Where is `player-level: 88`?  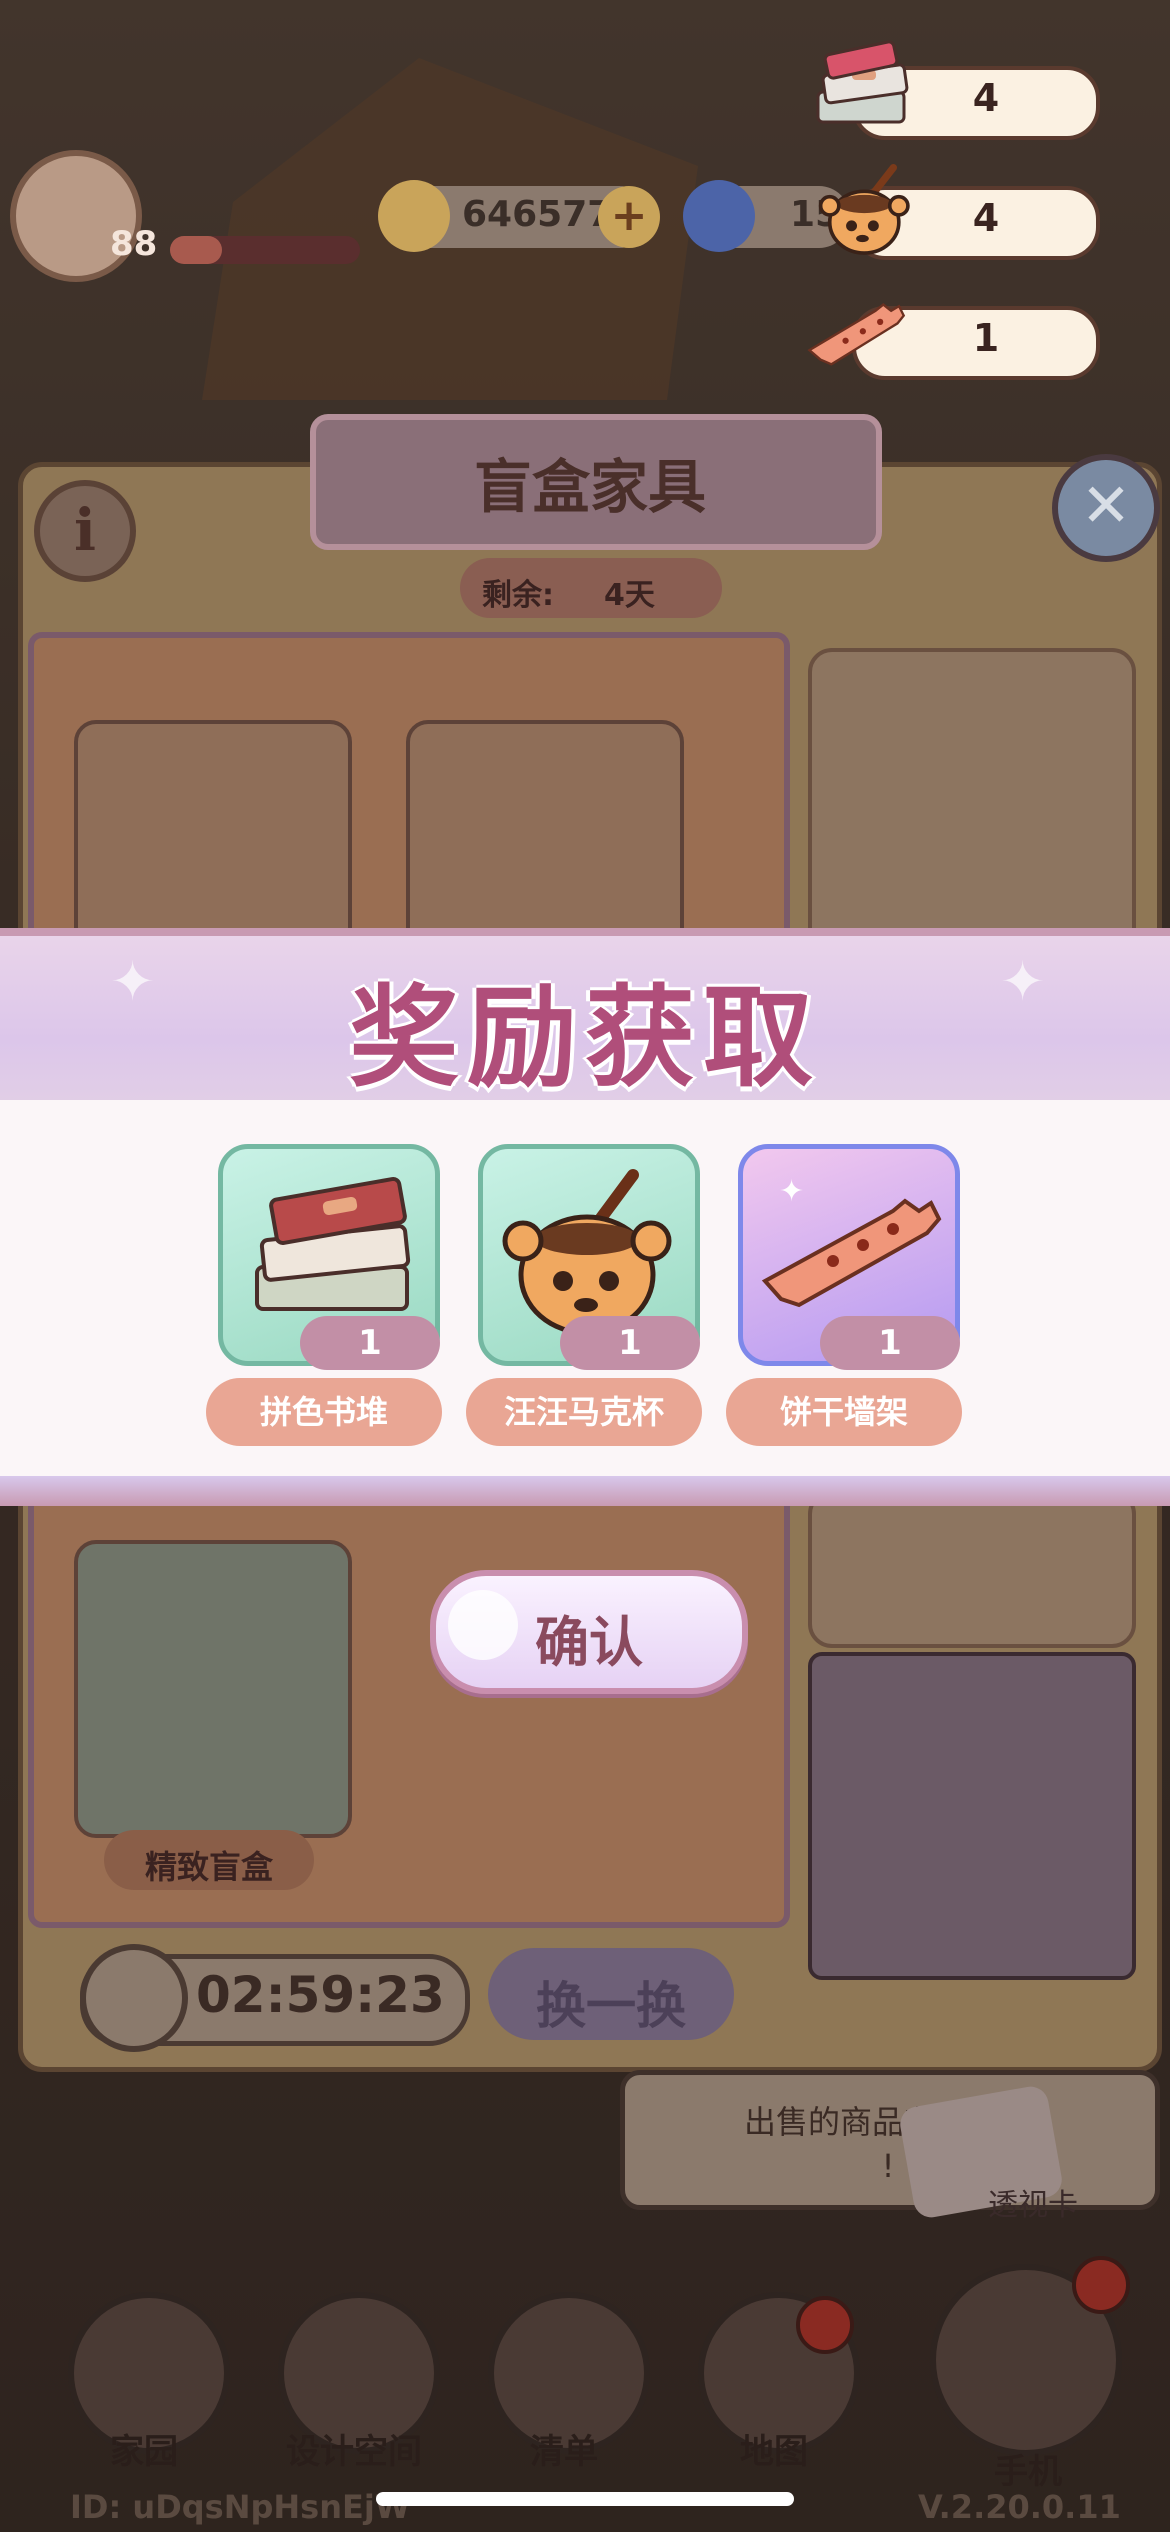 player-level: 88 is located at coordinates (134, 244).